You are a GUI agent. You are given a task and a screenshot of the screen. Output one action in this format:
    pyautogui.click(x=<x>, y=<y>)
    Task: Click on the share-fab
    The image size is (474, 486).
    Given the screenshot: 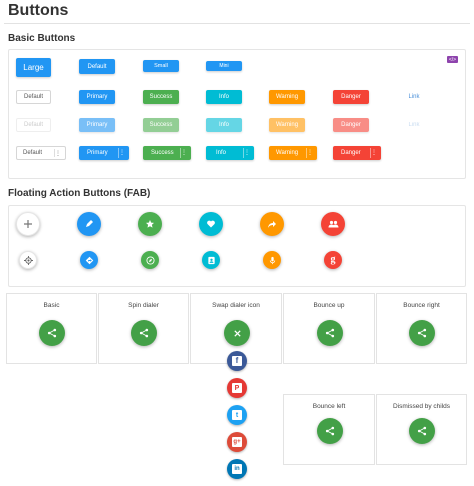 What is the action you would take?
    pyautogui.click(x=272, y=224)
    